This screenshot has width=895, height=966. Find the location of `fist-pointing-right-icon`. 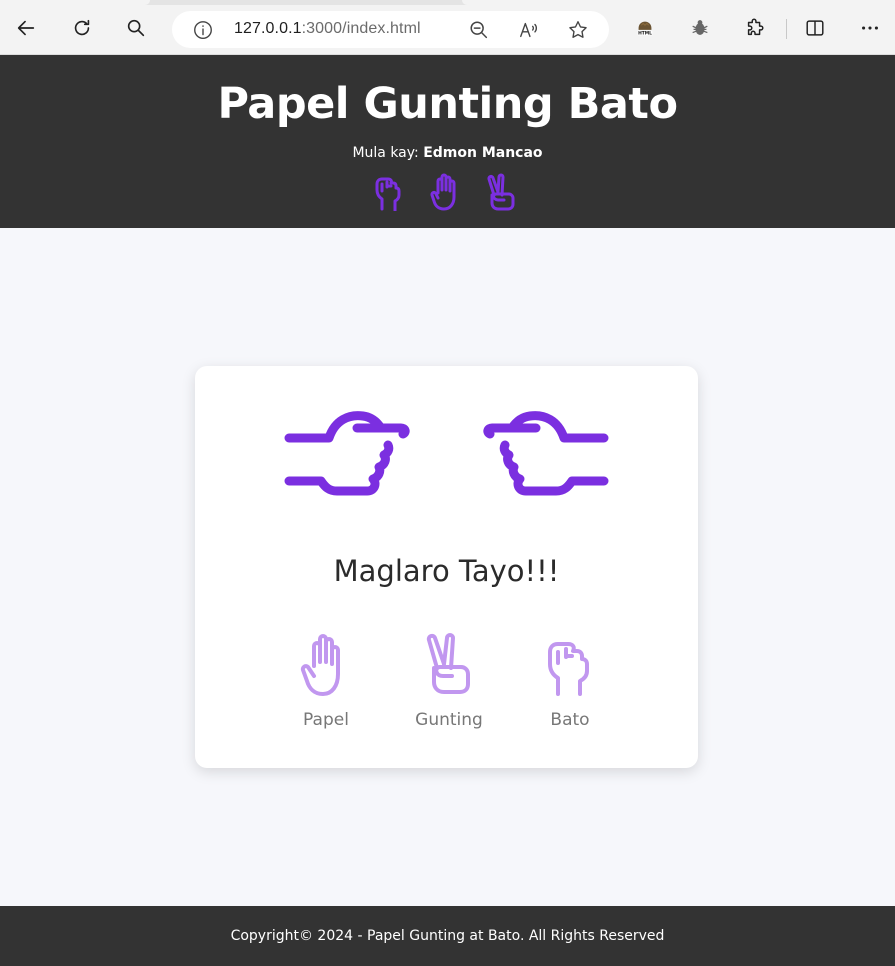

fist-pointing-right-icon is located at coordinates (347, 453).